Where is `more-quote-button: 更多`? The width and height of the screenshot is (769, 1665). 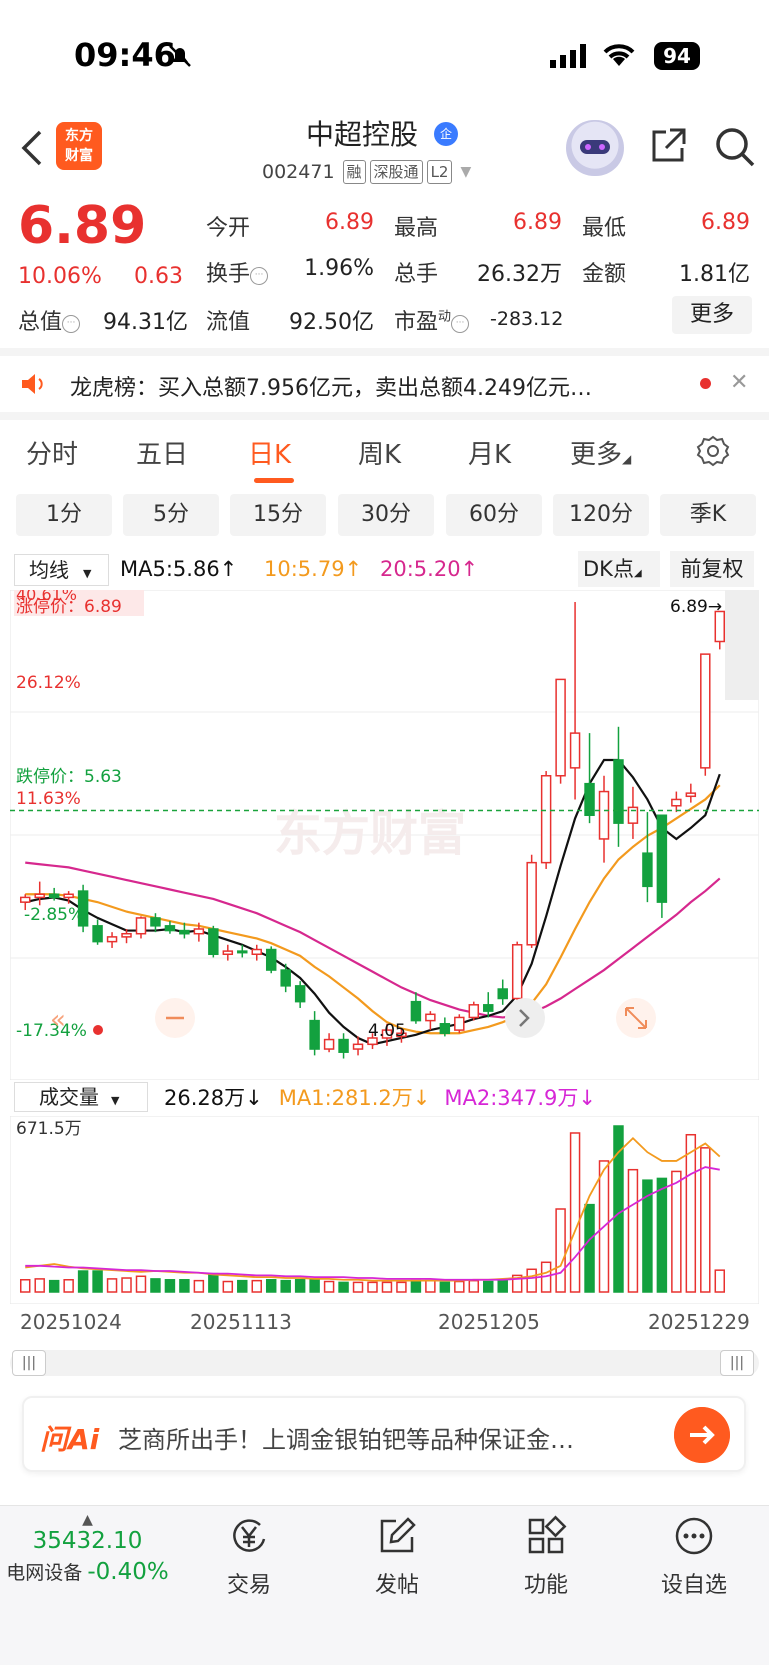
more-quote-button: 更多 is located at coordinates (712, 315).